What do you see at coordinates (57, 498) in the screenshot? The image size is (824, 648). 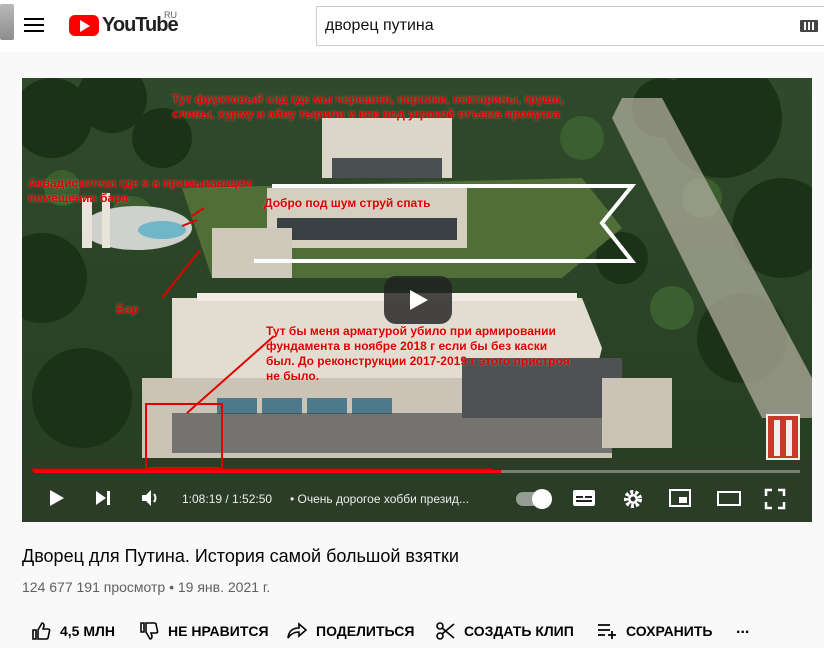 I see `play-icon` at bounding box center [57, 498].